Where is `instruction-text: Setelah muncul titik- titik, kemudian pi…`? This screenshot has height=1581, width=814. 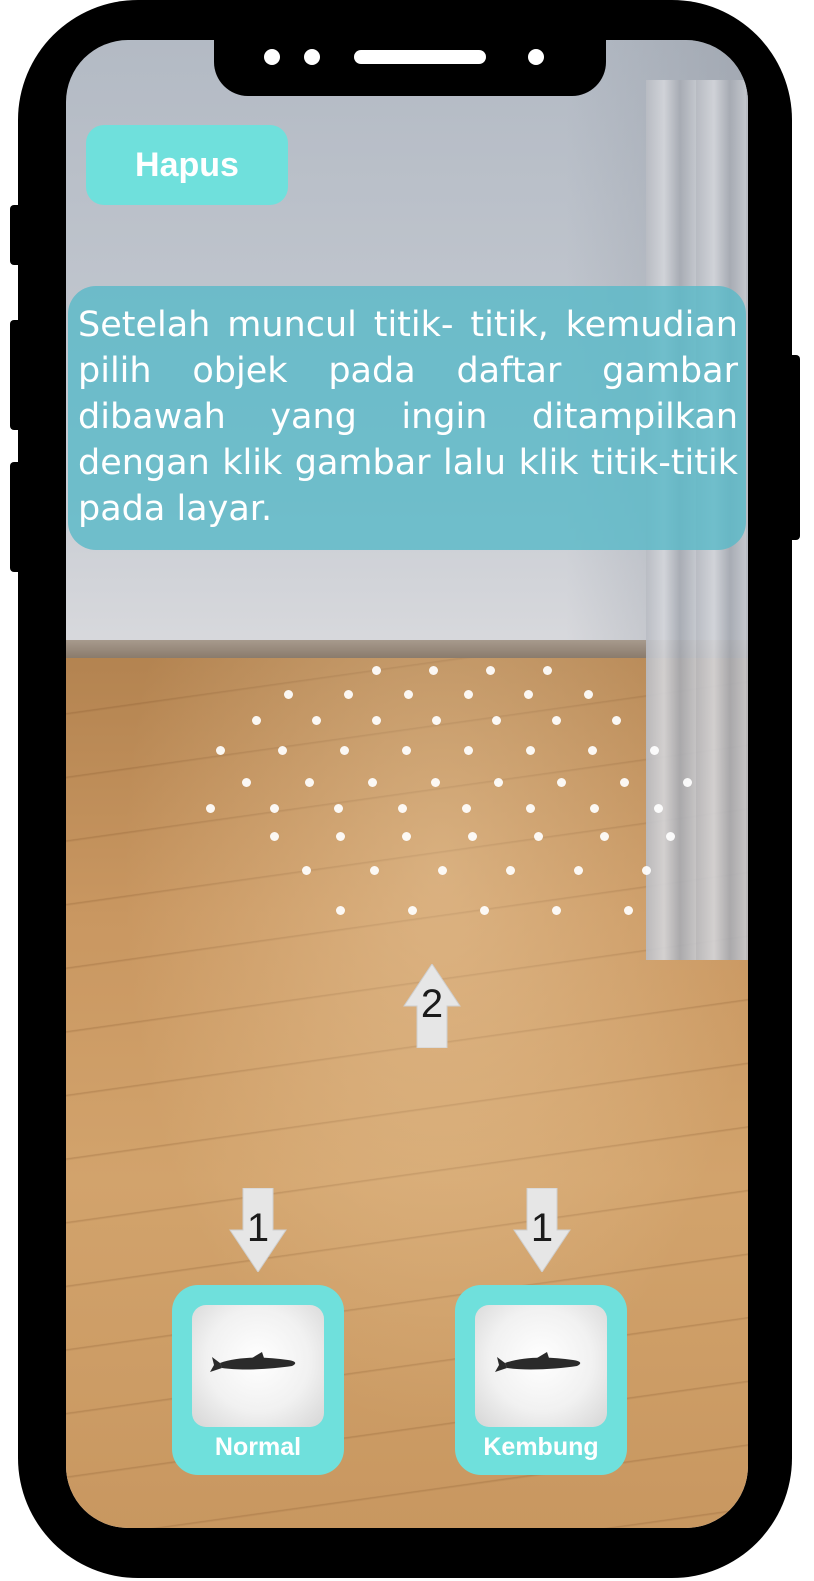 instruction-text: Setelah muncul titik- titik, kemudian pi… is located at coordinates (408, 417).